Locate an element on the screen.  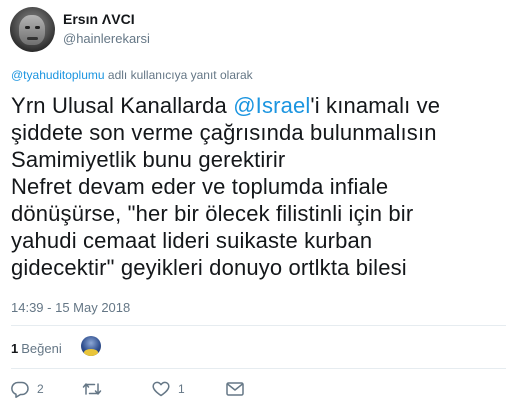
tweet-text-start: Yrn Ulusal Kanallarda is located at coordinates (122, 105).